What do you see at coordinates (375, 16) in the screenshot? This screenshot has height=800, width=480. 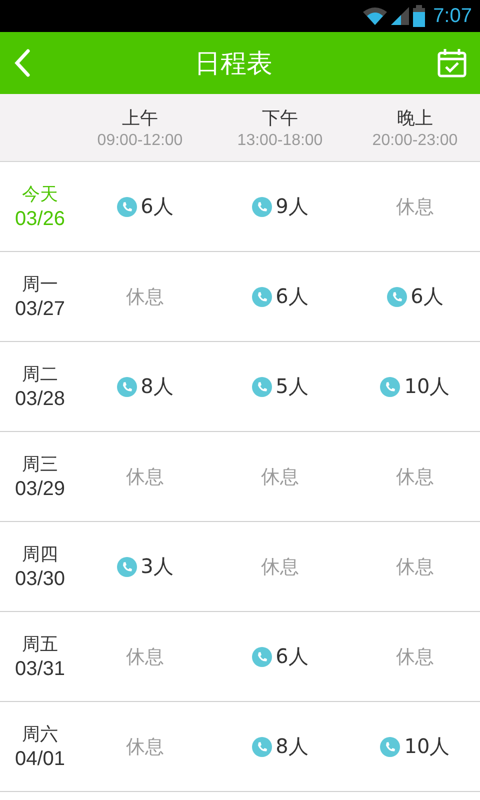 I see `wifi-icon` at bounding box center [375, 16].